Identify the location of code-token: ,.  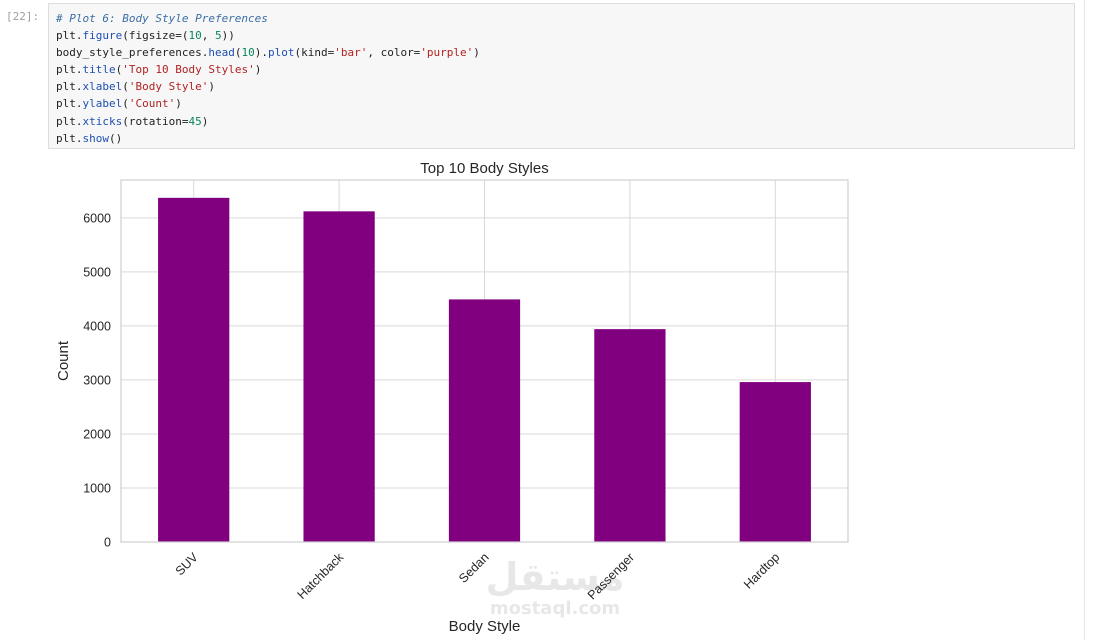
(208, 36).